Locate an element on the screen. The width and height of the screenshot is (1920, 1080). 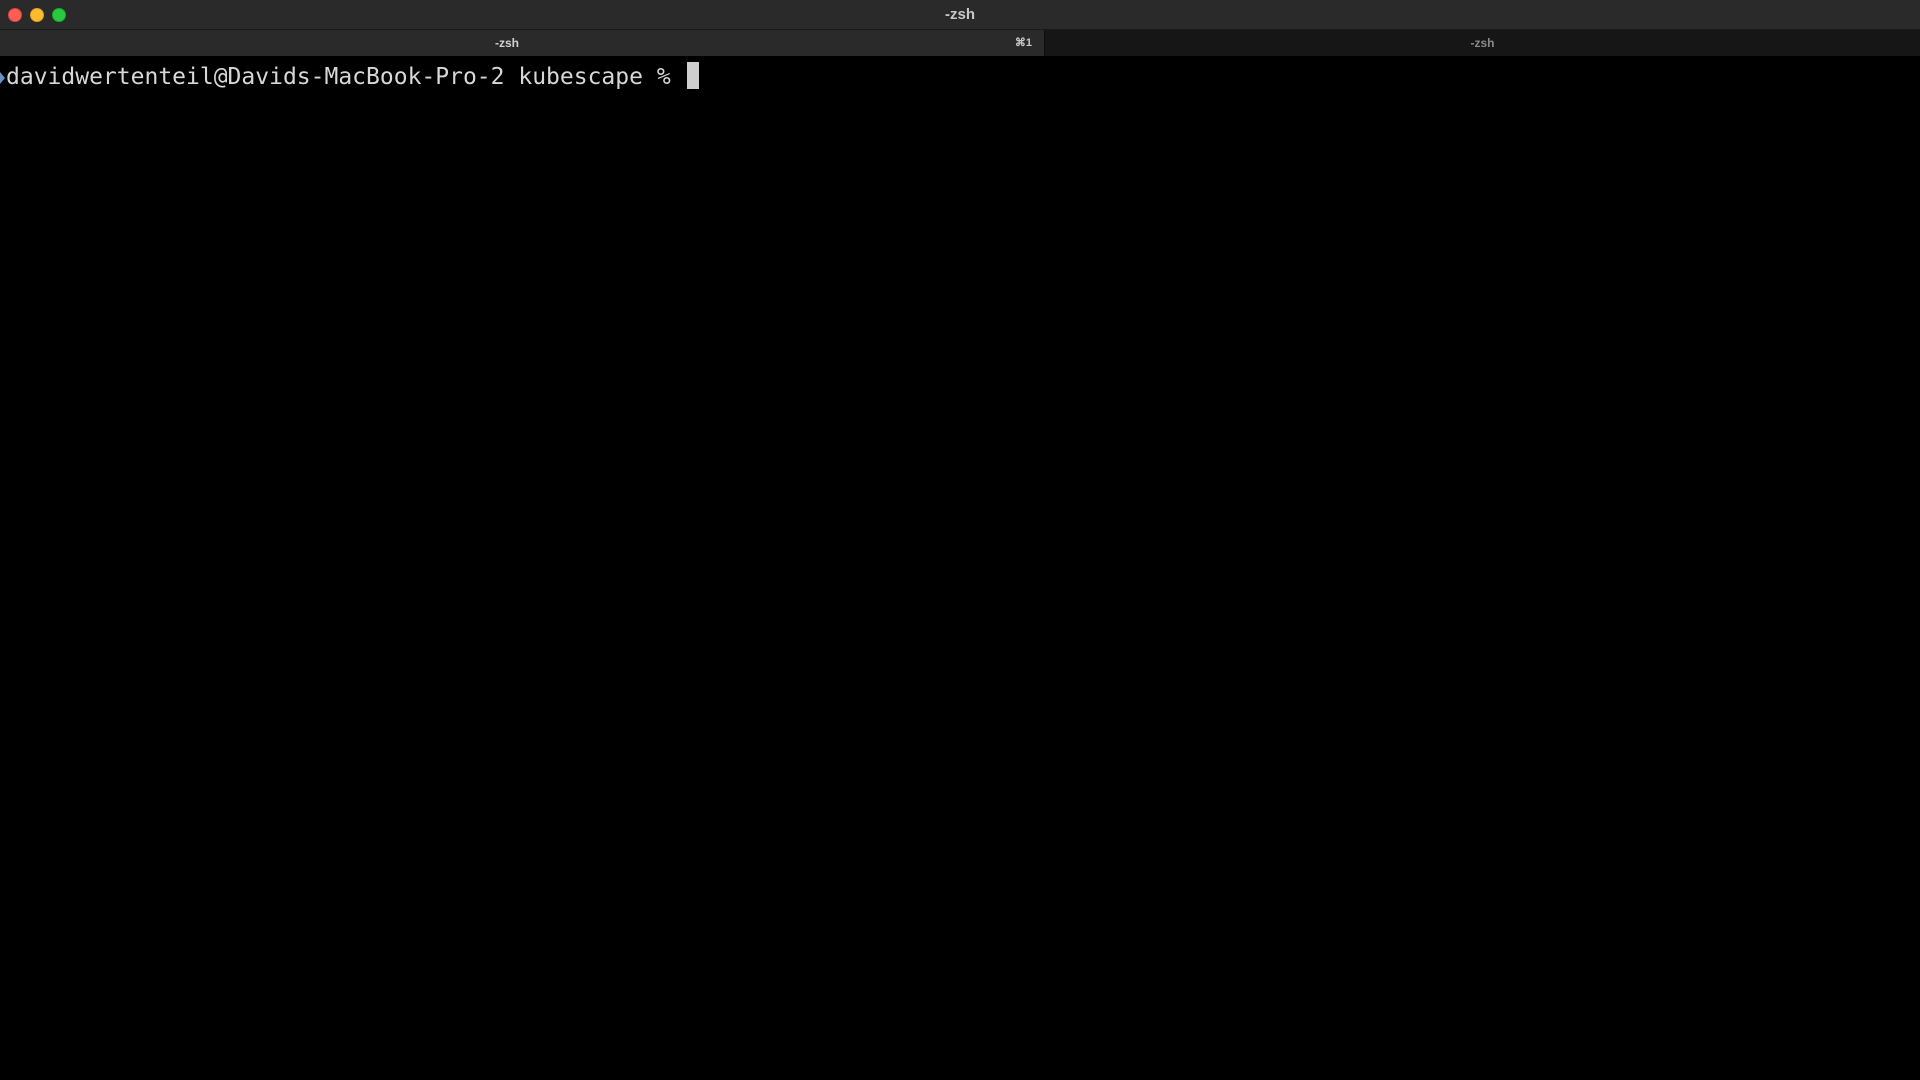
text-cursor is located at coordinates (692, 75).